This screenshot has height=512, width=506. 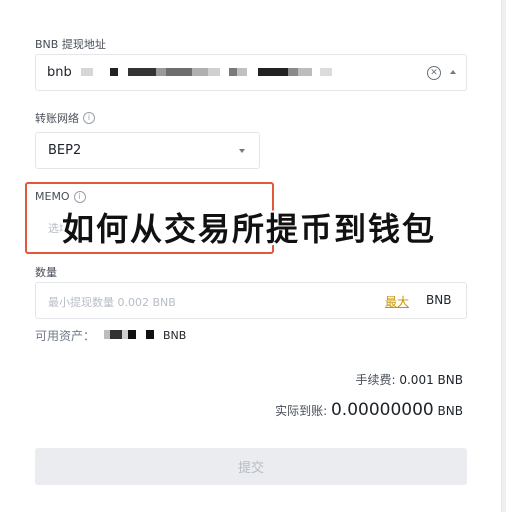 What do you see at coordinates (251, 72) in the screenshot?
I see `address-input: bnb ✕` at bounding box center [251, 72].